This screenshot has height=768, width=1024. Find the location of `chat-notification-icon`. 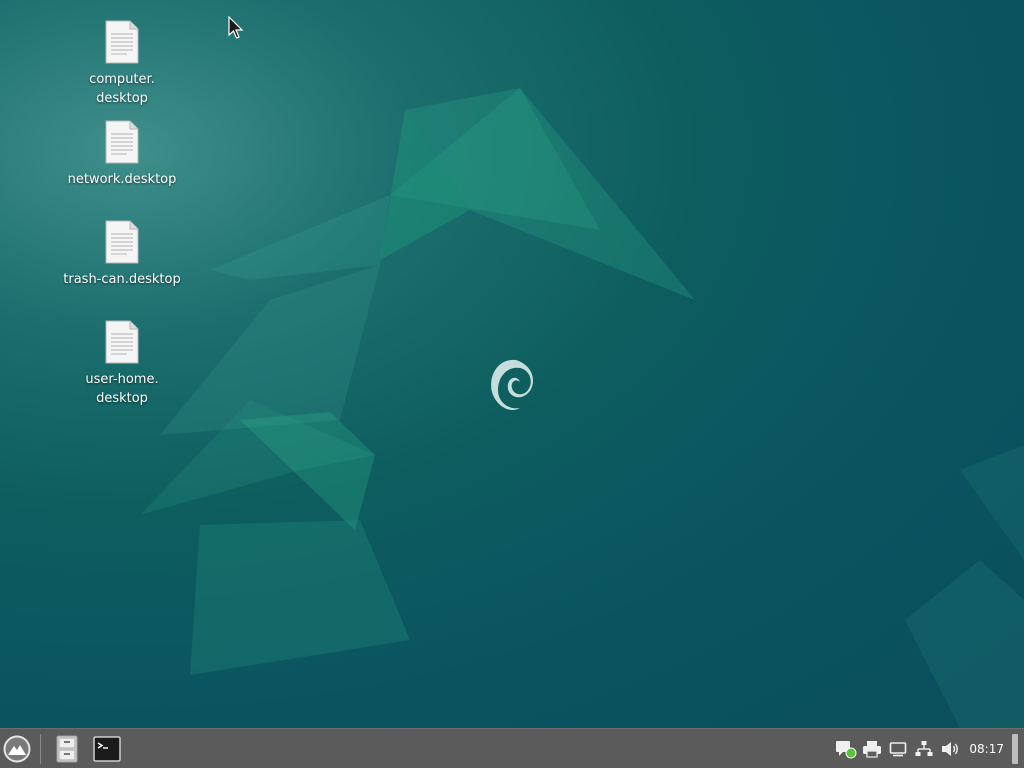

chat-notification-icon is located at coordinates (846, 749).